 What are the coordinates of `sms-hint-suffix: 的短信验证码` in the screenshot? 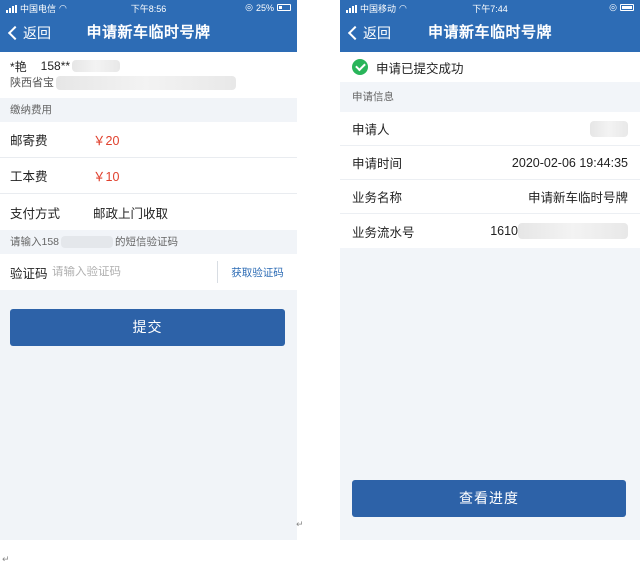 It's located at (147, 242).